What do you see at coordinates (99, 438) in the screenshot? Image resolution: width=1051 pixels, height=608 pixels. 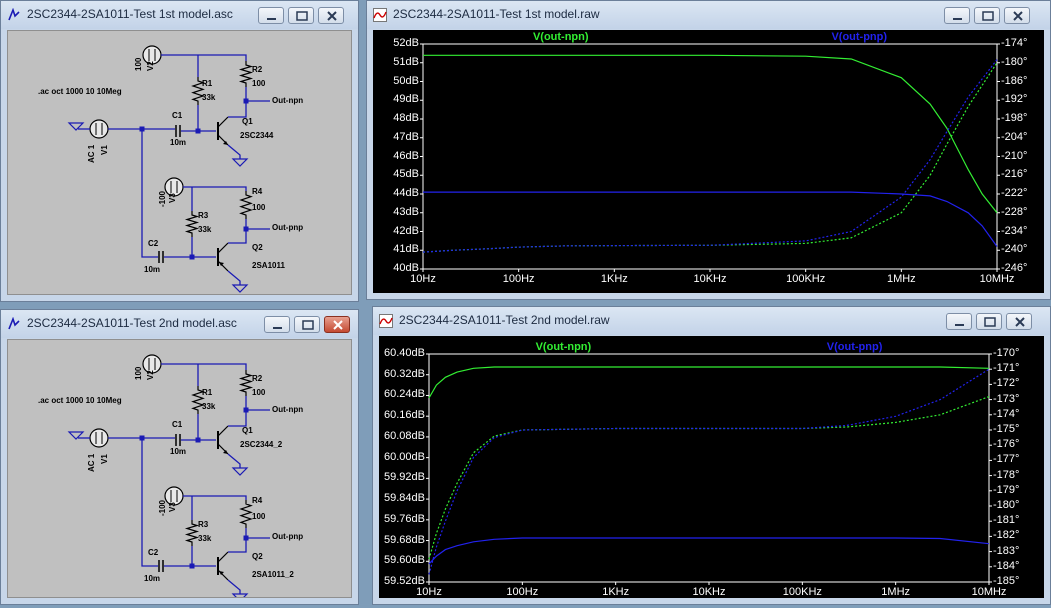 I see `source-circle` at bounding box center [99, 438].